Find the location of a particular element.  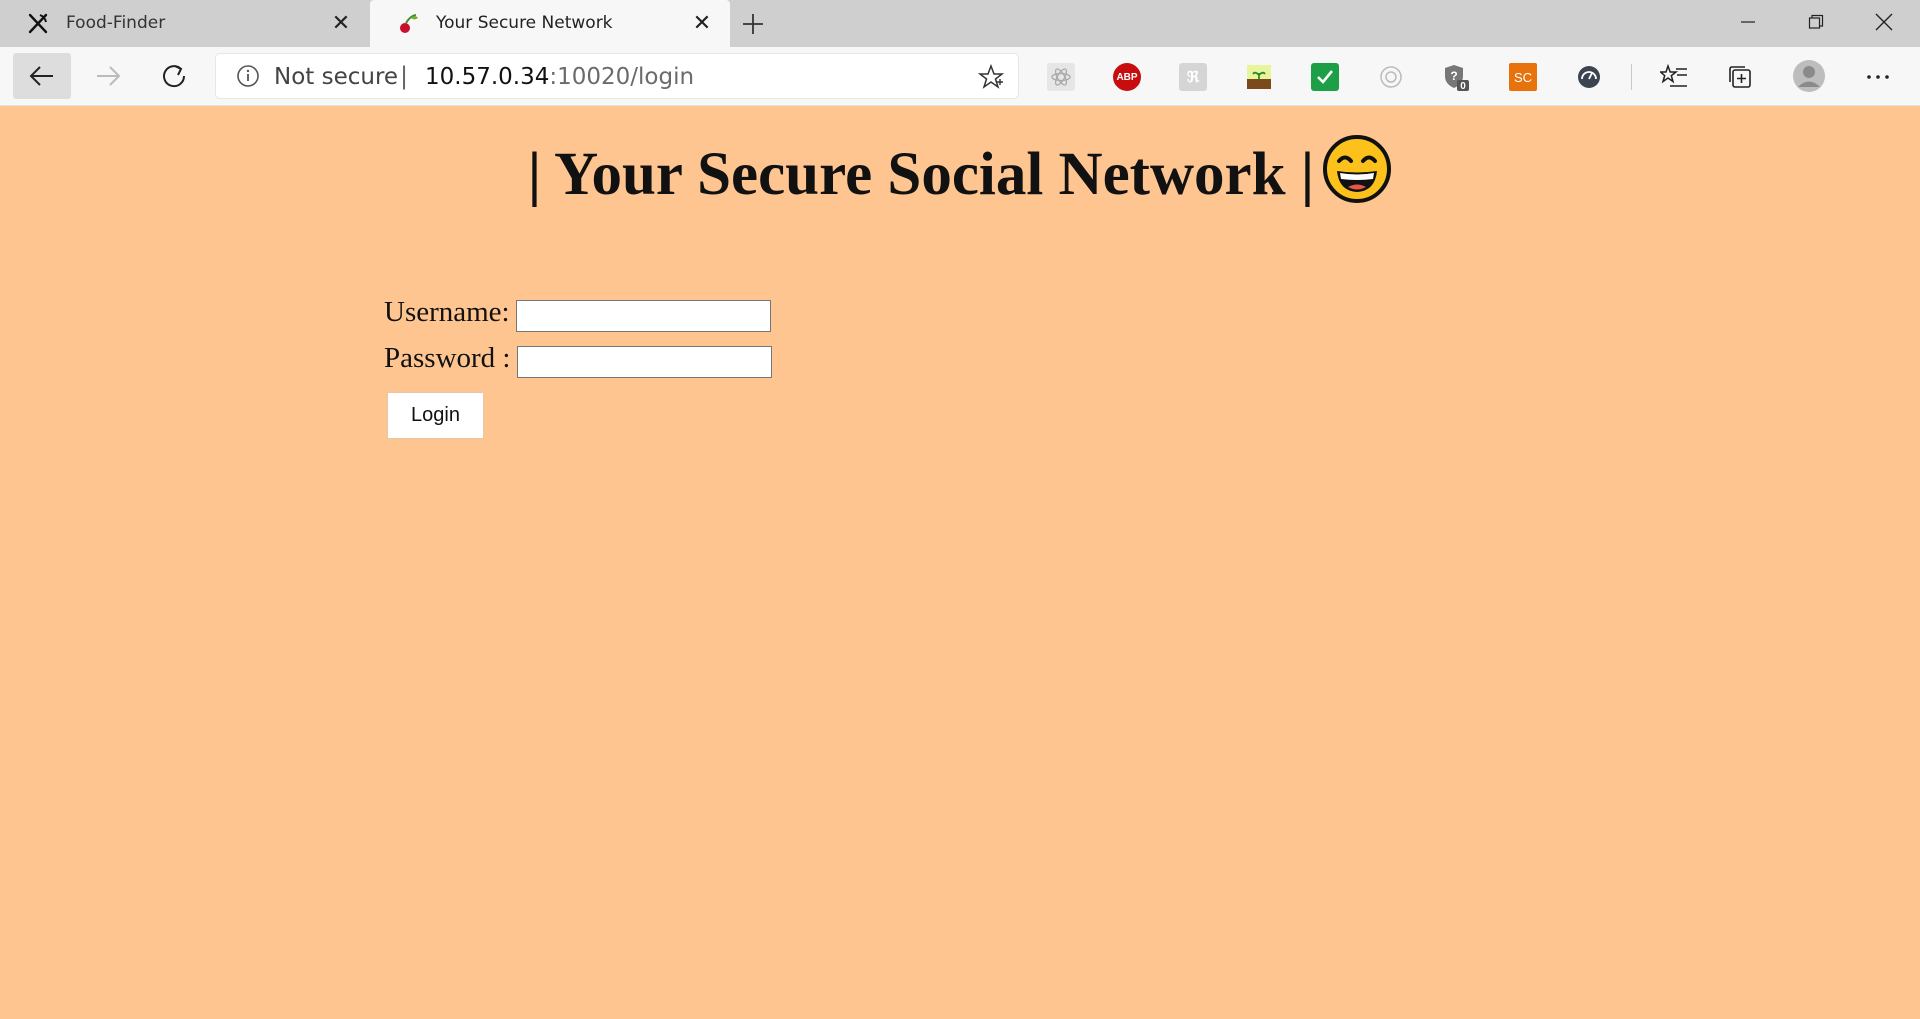

minimize-button is located at coordinates (1748, 22).